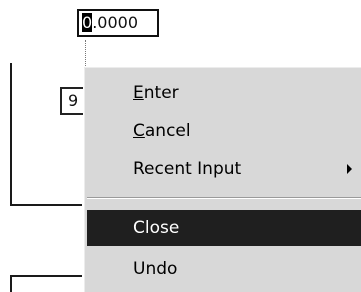 Image resolution: width=361 pixels, height=292 pixels. Describe the element at coordinates (87, 22) in the screenshot. I see `dynamic-input-selected-text: 0` at that location.